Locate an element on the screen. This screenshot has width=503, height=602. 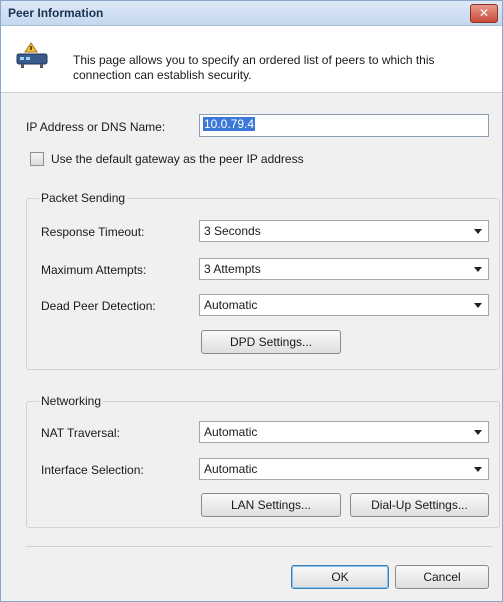
dead-peer-detection-label: Dead Peer Detection: is located at coordinates (98, 306).